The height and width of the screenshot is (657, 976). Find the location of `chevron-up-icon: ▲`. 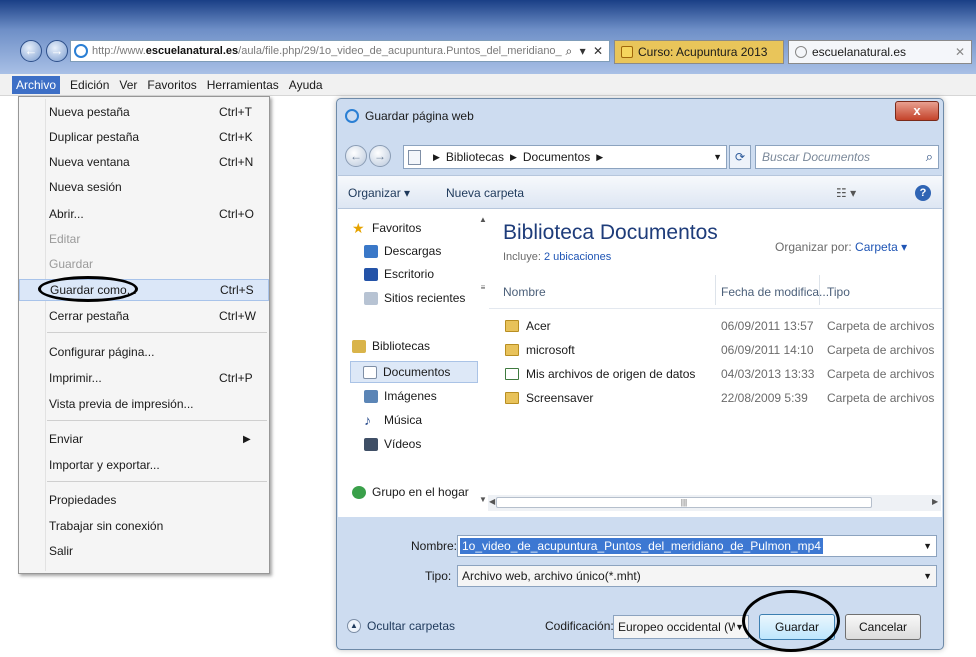

chevron-up-icon: ▲ is located at coordinates (354, 626).